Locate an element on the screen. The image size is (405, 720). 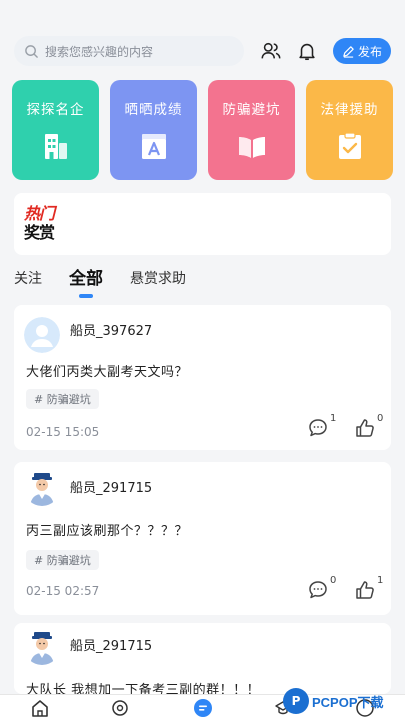
community-icon is located at coordinates (203, 708).